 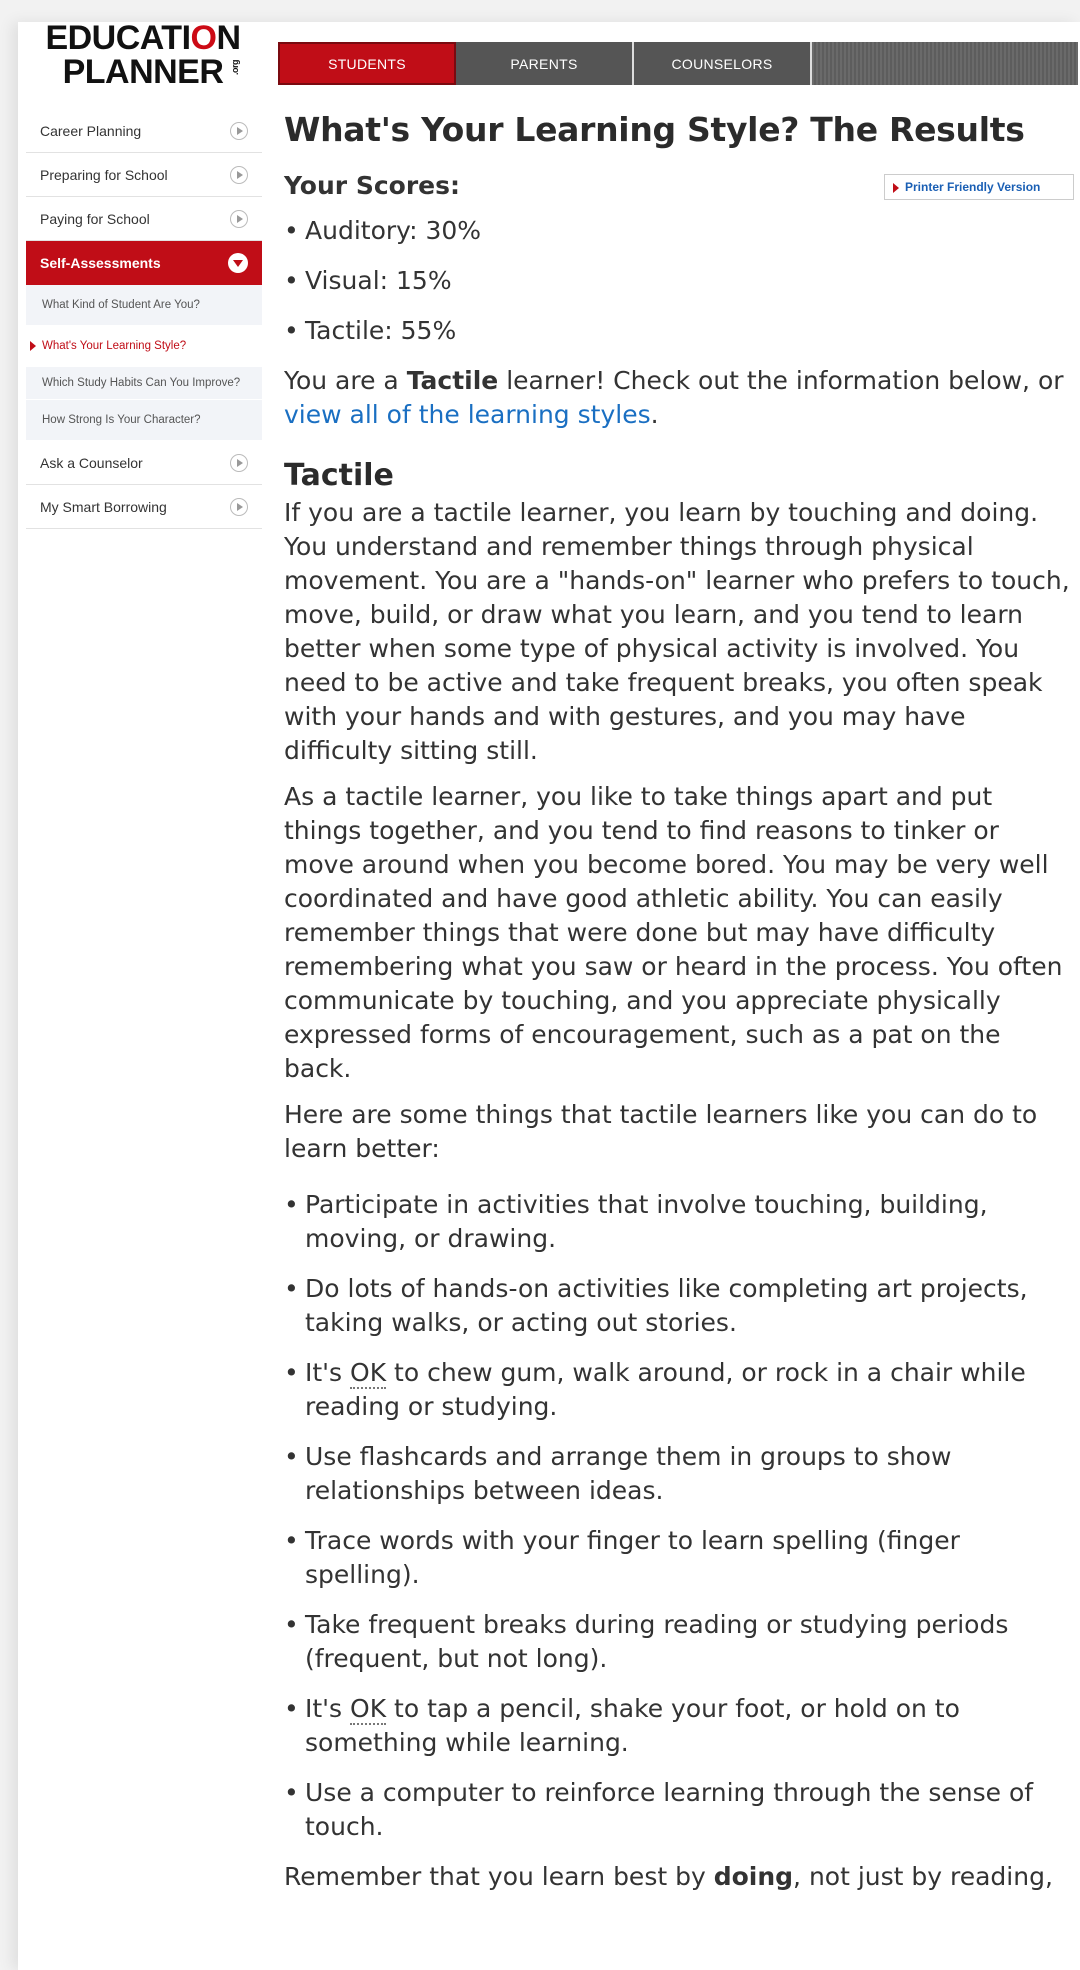 I want to click on sidebar-item-label: Ask a Counselor, so click(x=91, y=462).